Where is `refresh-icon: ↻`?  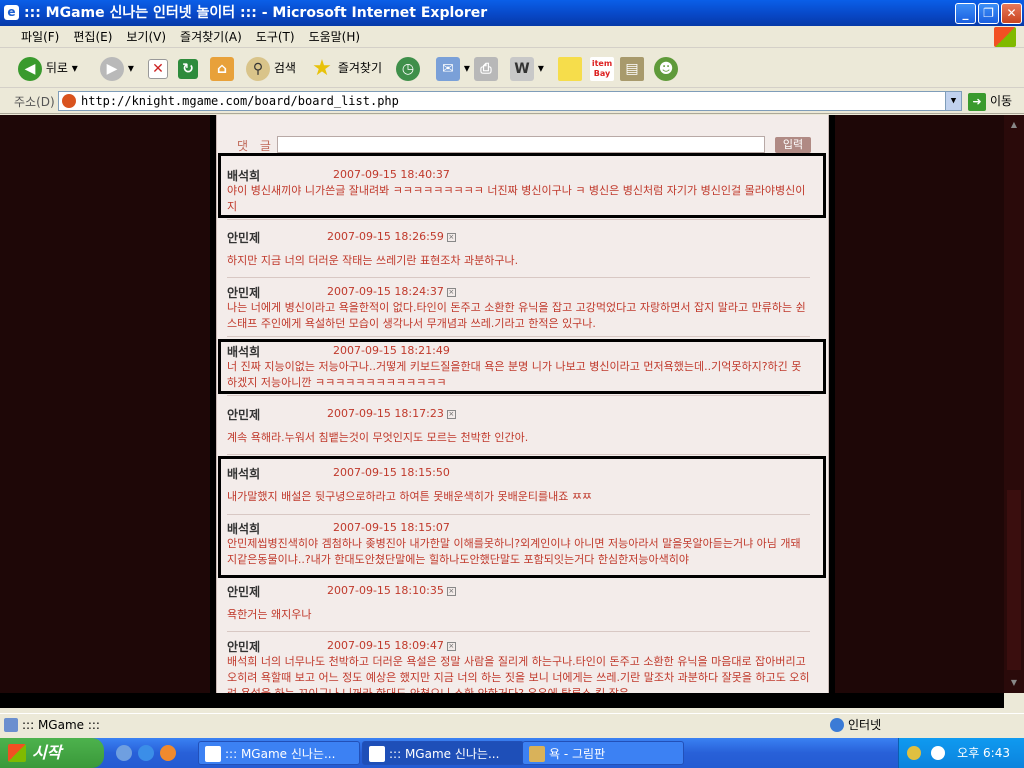 refresh-icon: ↻ is located at coordinates (188, 68).